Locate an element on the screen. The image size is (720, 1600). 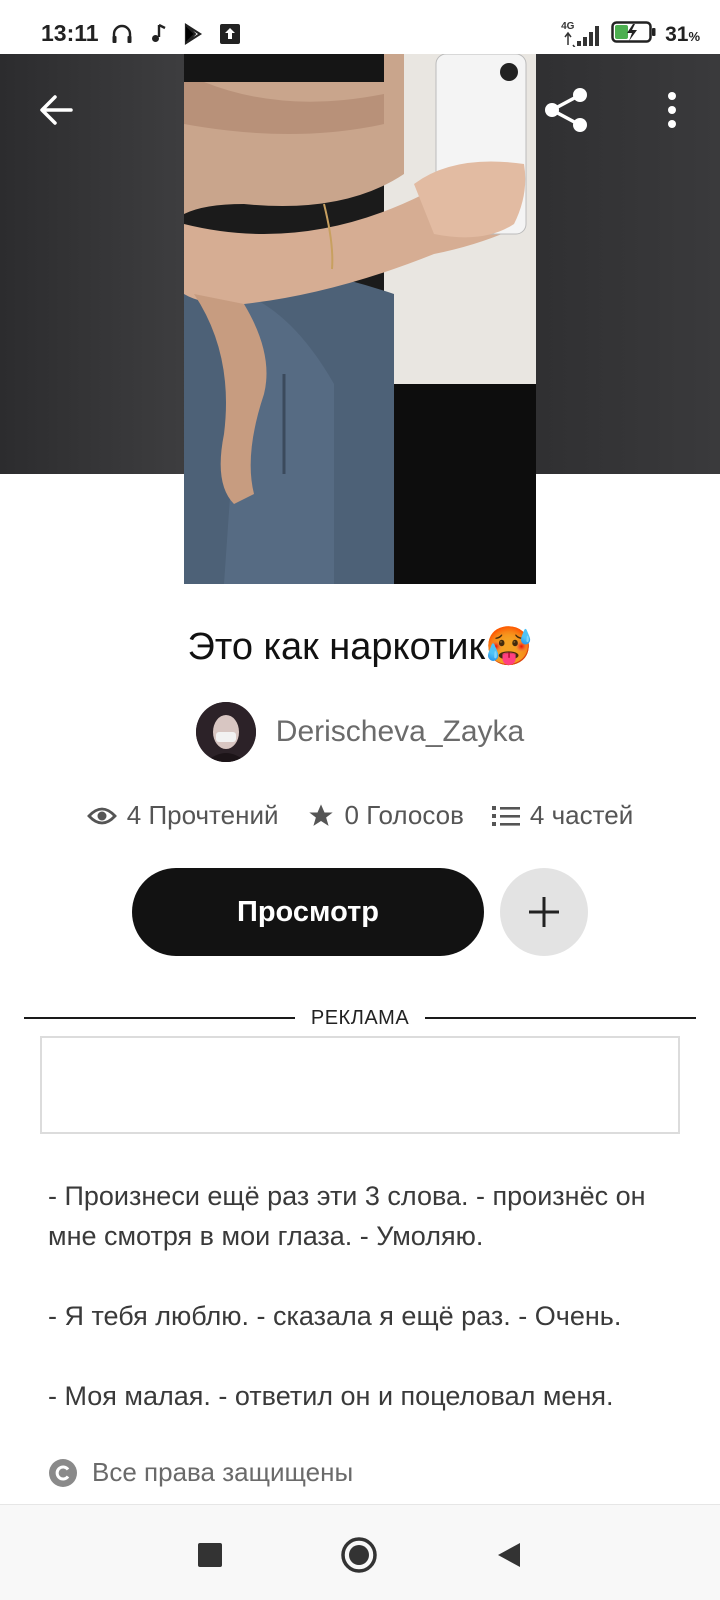
ad-section-header: РЕКЛАМА is located at coordinates (360, 1018).